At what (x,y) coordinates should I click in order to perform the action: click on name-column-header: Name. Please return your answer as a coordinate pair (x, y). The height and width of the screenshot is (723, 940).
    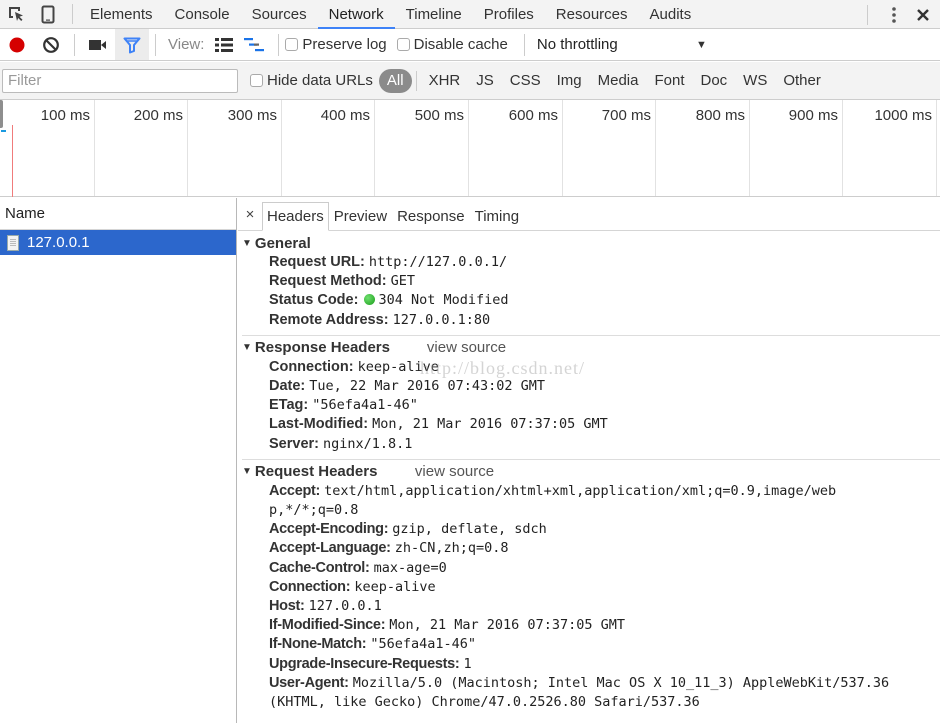
    Looking at the image, I should click on (118, 214).